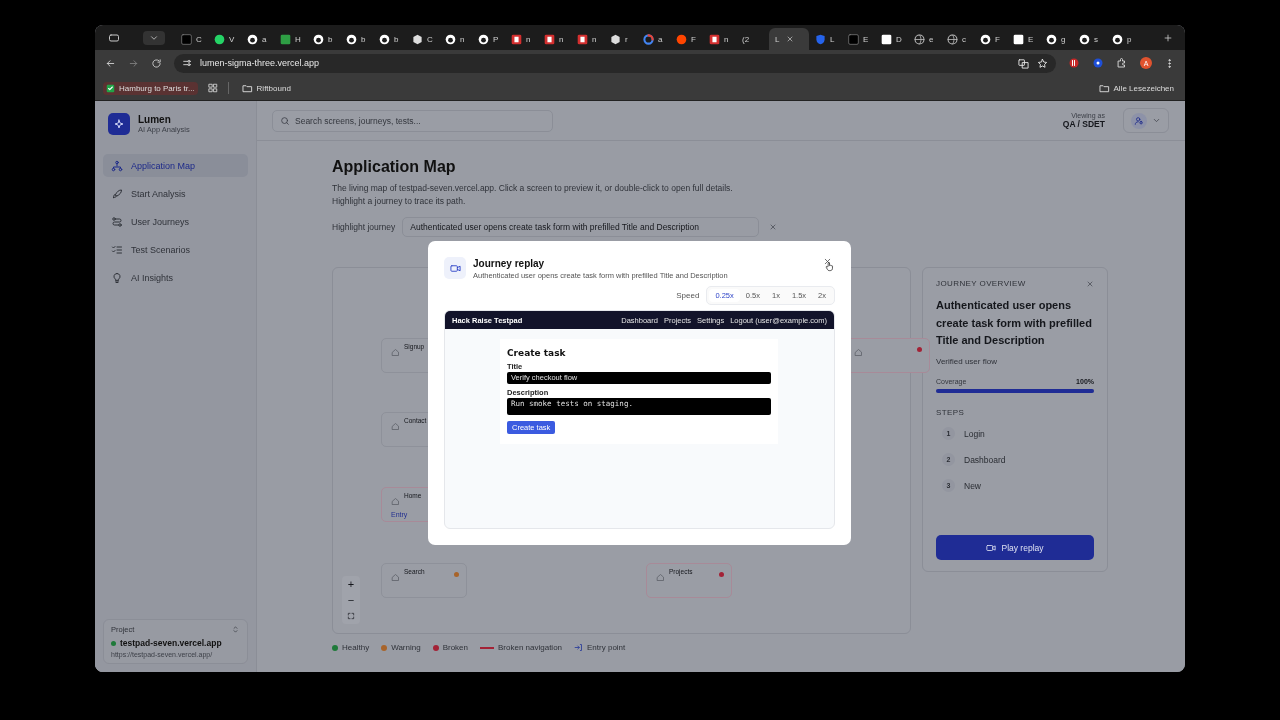 The image size is (1280, 720). Describe the element at coordinates (351, 584) in the screenshot. I see `zoom-button: +` at that location.